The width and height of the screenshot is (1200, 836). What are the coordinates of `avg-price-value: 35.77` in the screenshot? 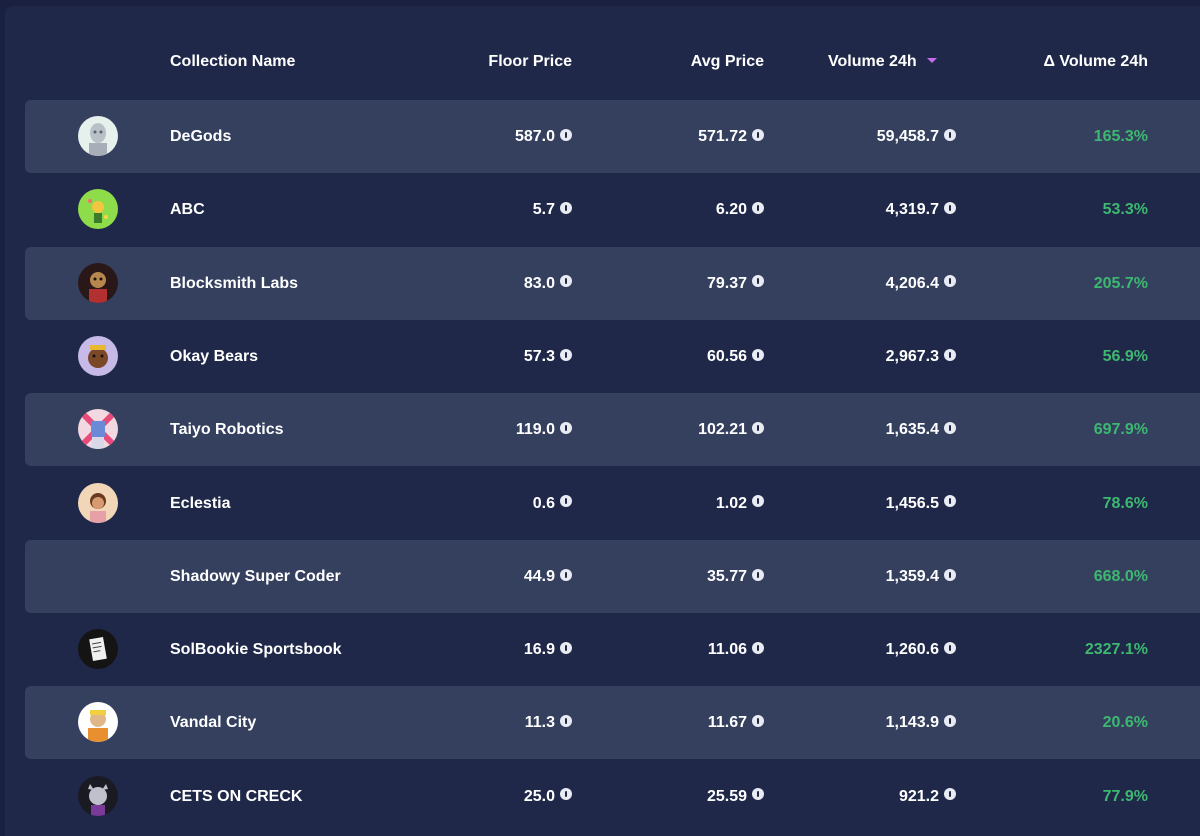 It's located at (726, 576).